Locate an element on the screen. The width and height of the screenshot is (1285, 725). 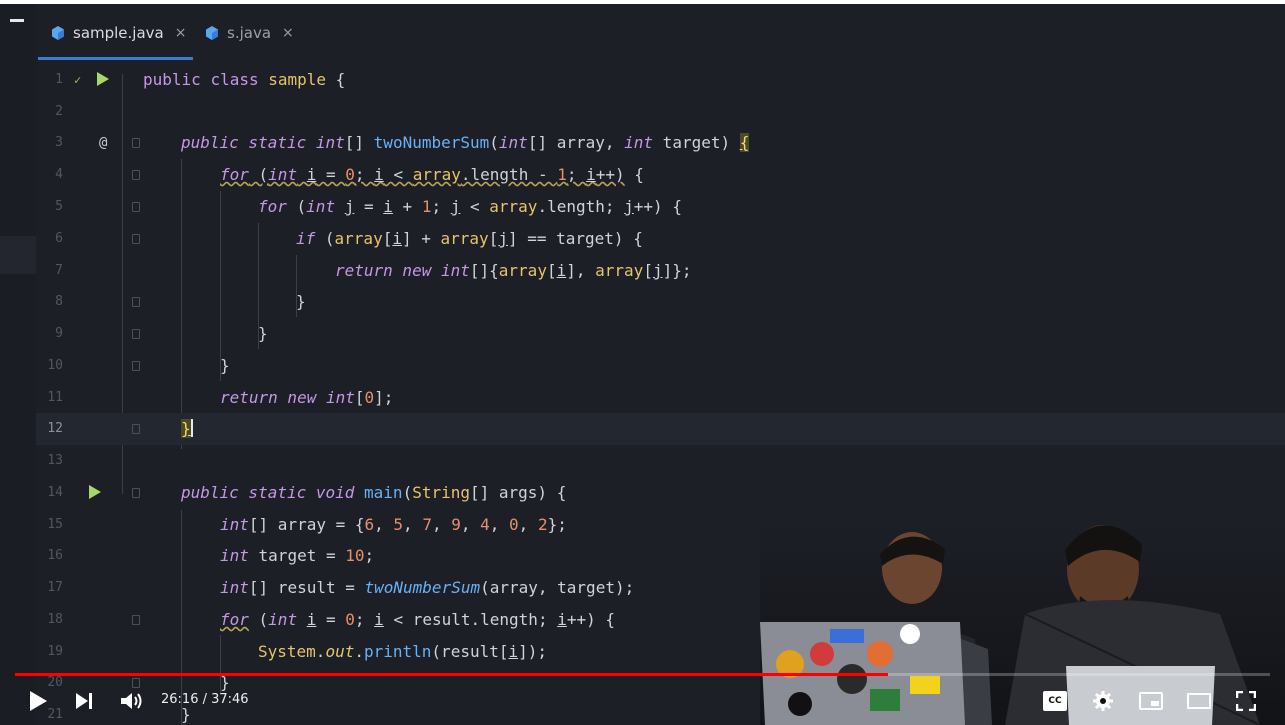
theater-mode-icon is located at coordinates (1199, 701).